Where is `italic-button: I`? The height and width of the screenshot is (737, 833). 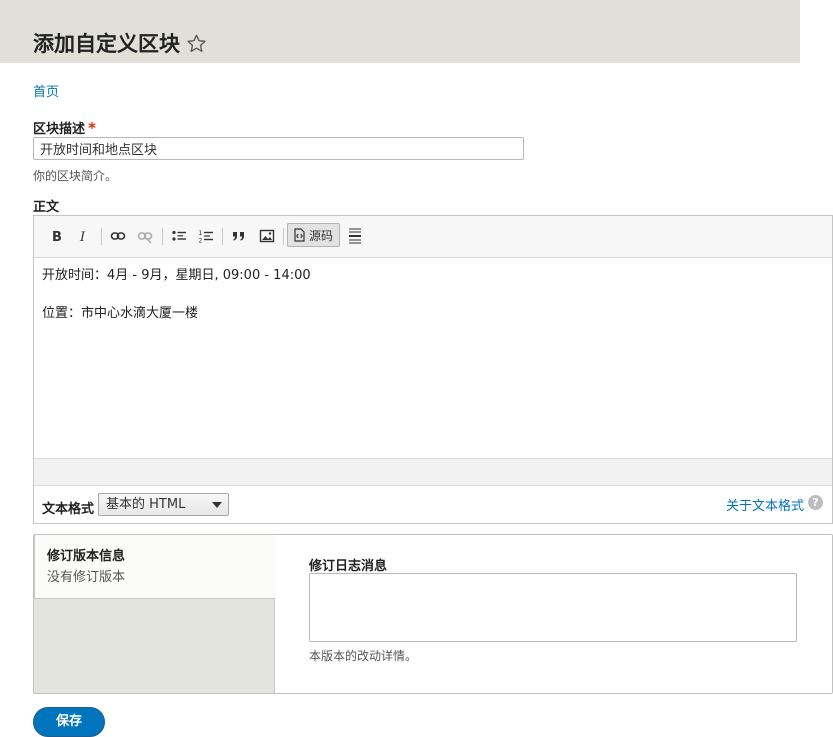 italic-button: I is located at coordinates (84, 236).